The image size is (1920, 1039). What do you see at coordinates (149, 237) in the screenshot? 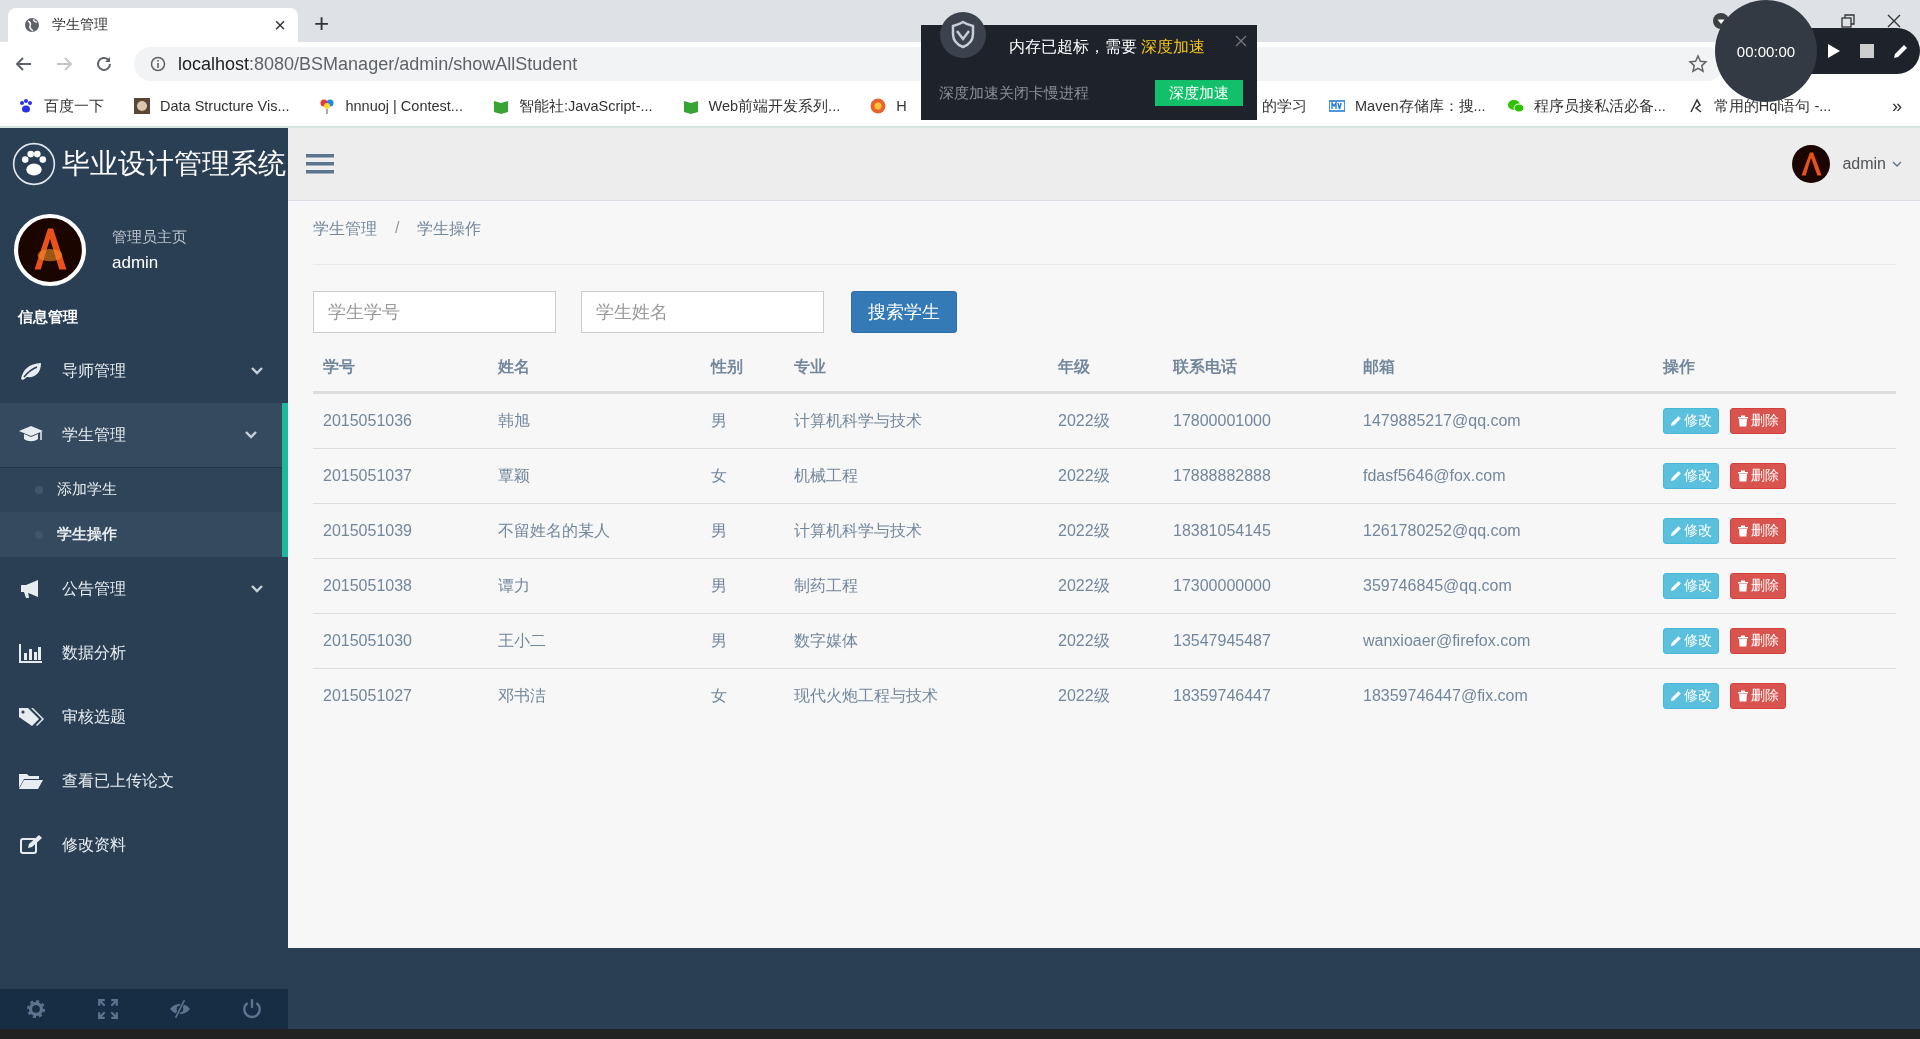
I see `profile-role: 管理员主页` at bounding box center [149, 237].